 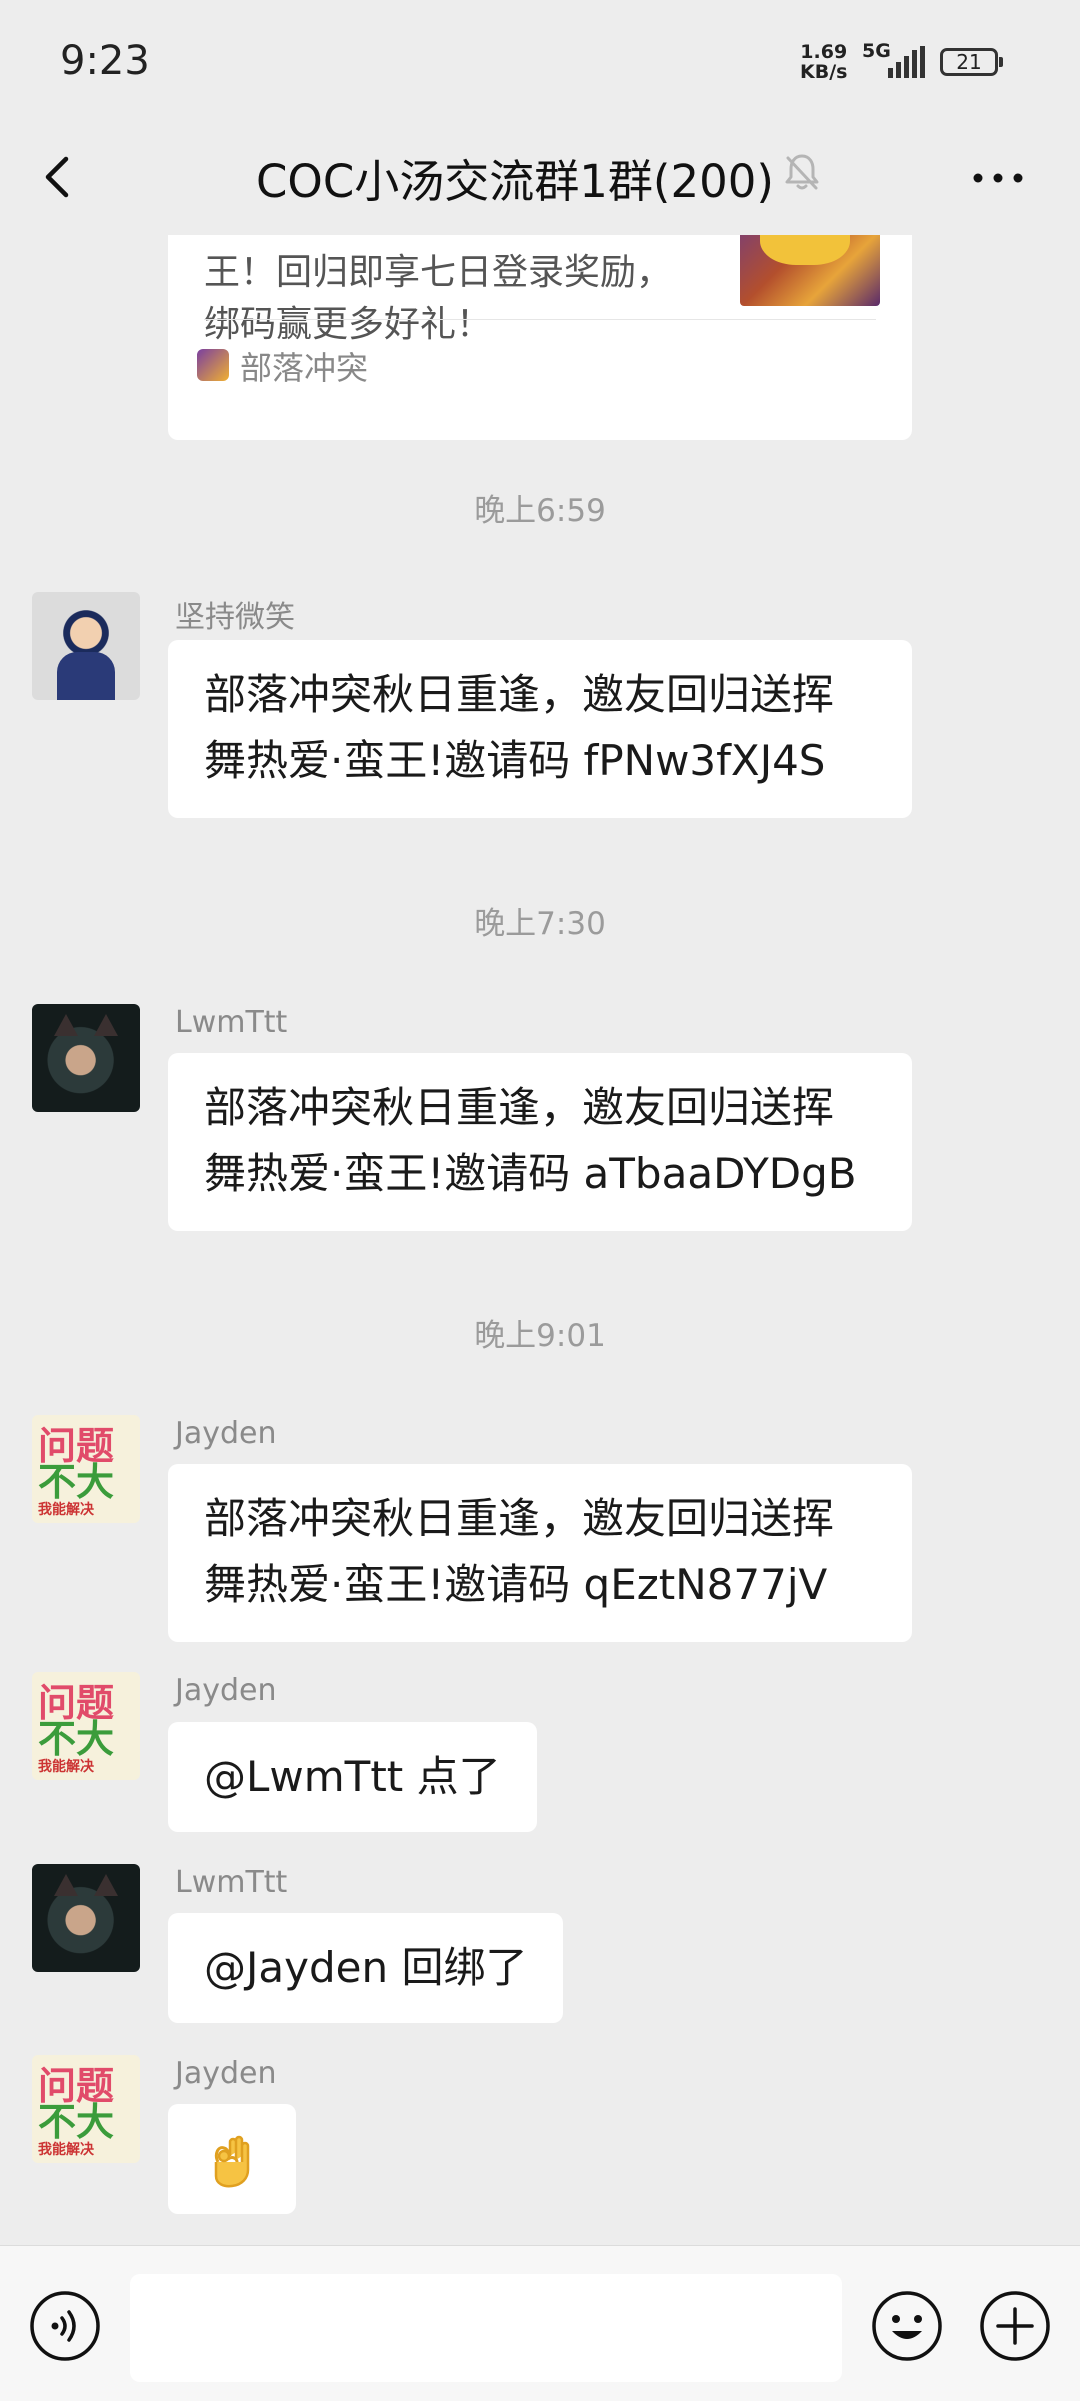 I want to click on emoji-icon, so click(x=907, y=2326).